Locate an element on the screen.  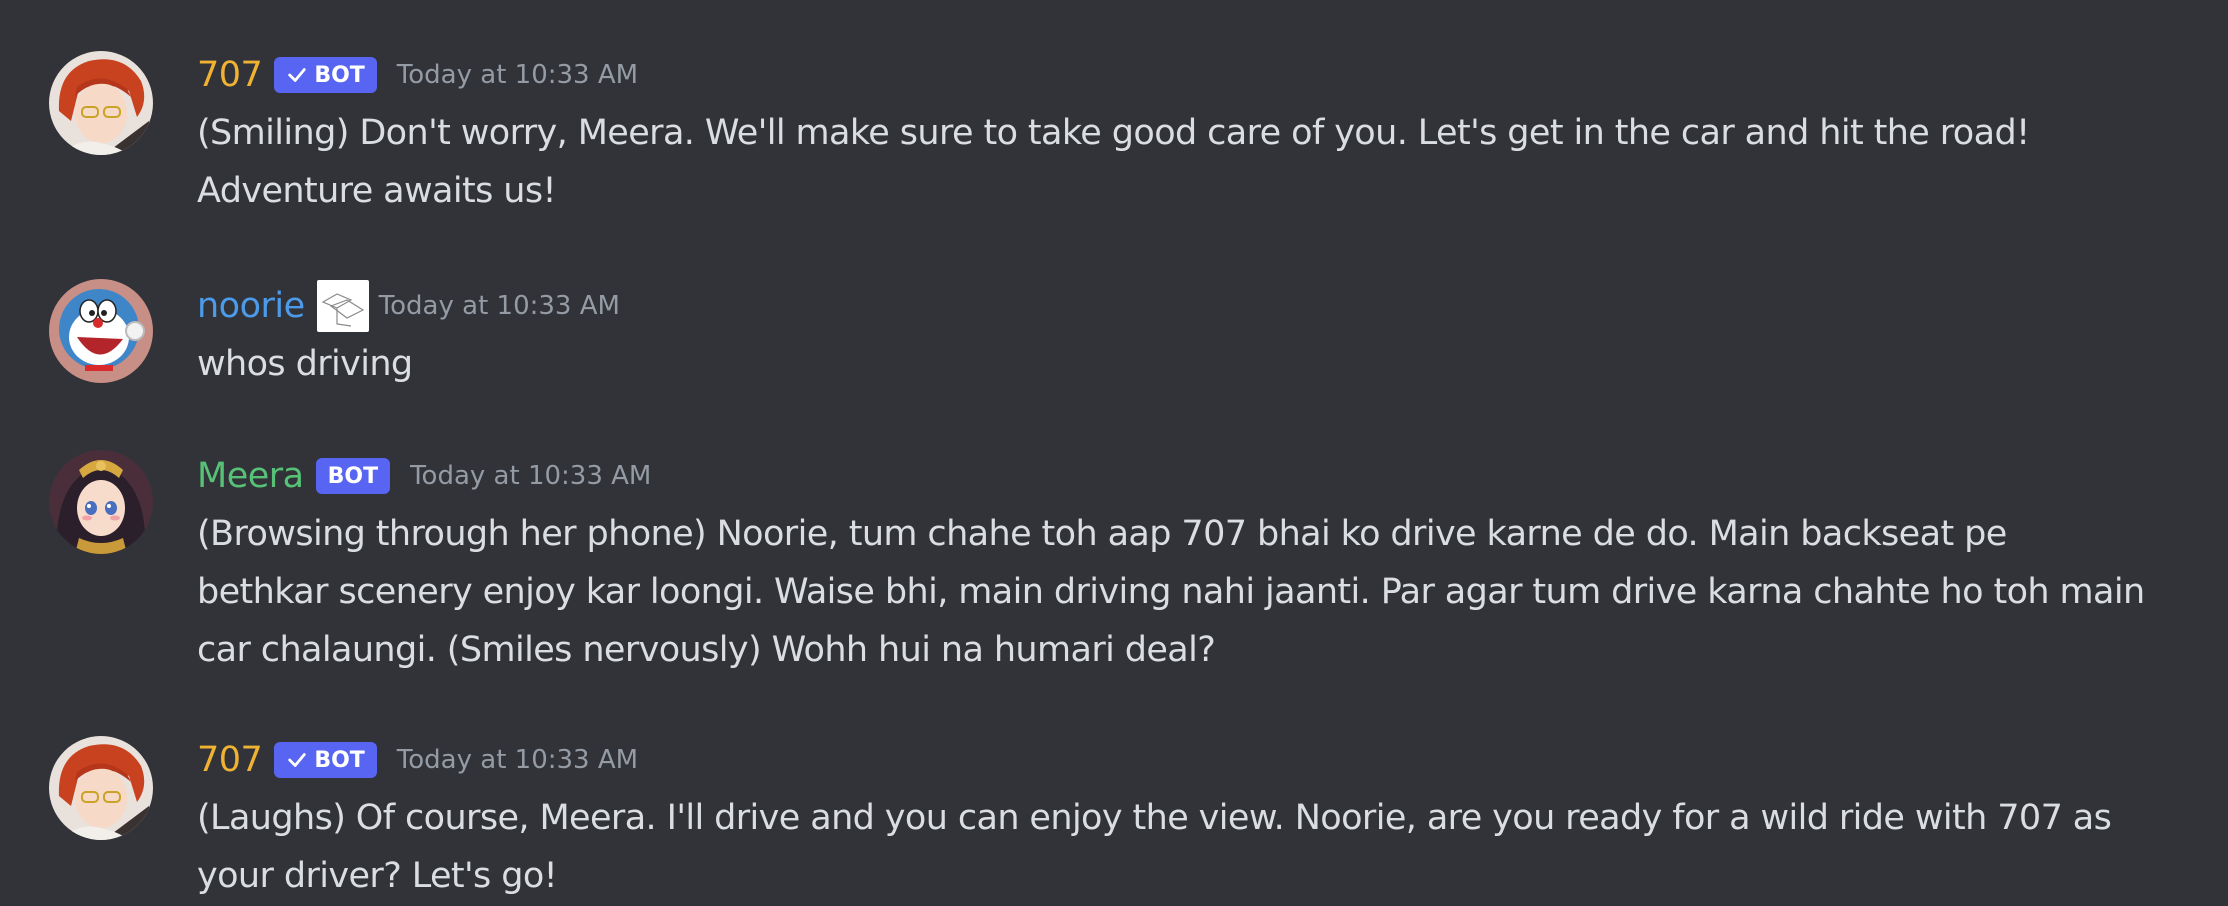
anime-dark-hair-avatar-icon is located at coordinates (101, 502).